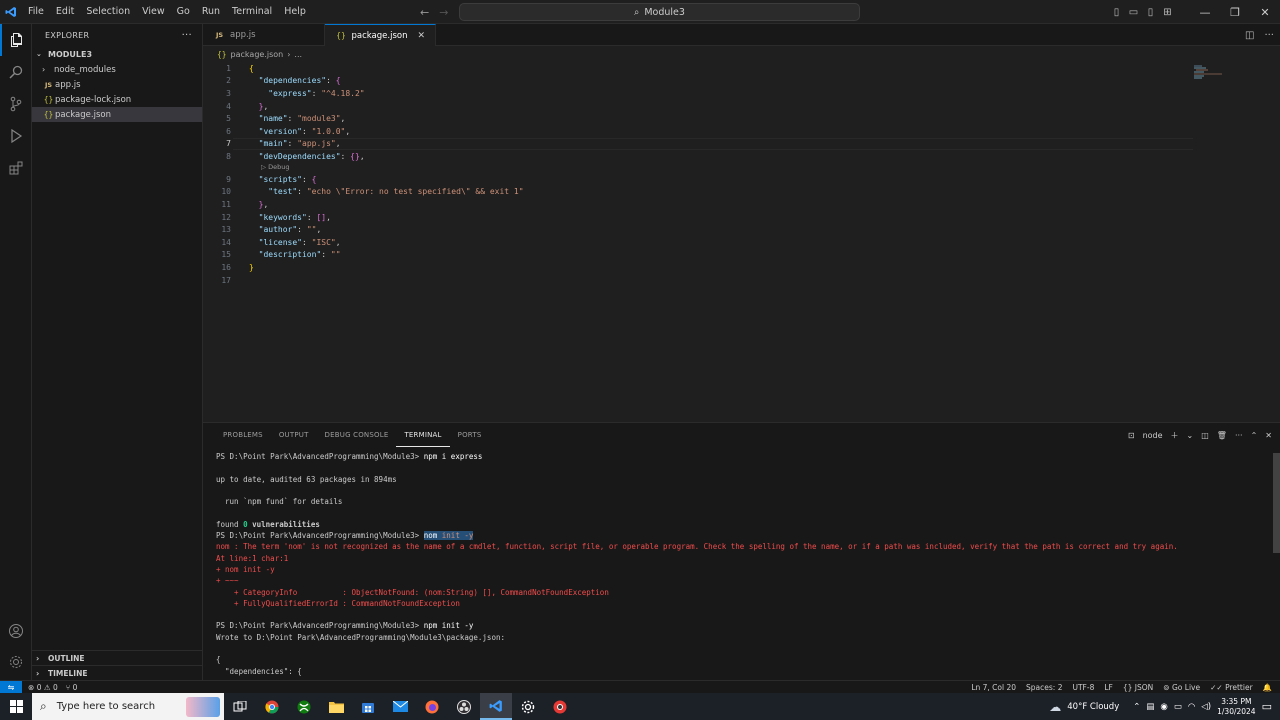 The image size is (1280, 720). I want to click on tab-package-json: {} package.json ✕, so click(380, 35).